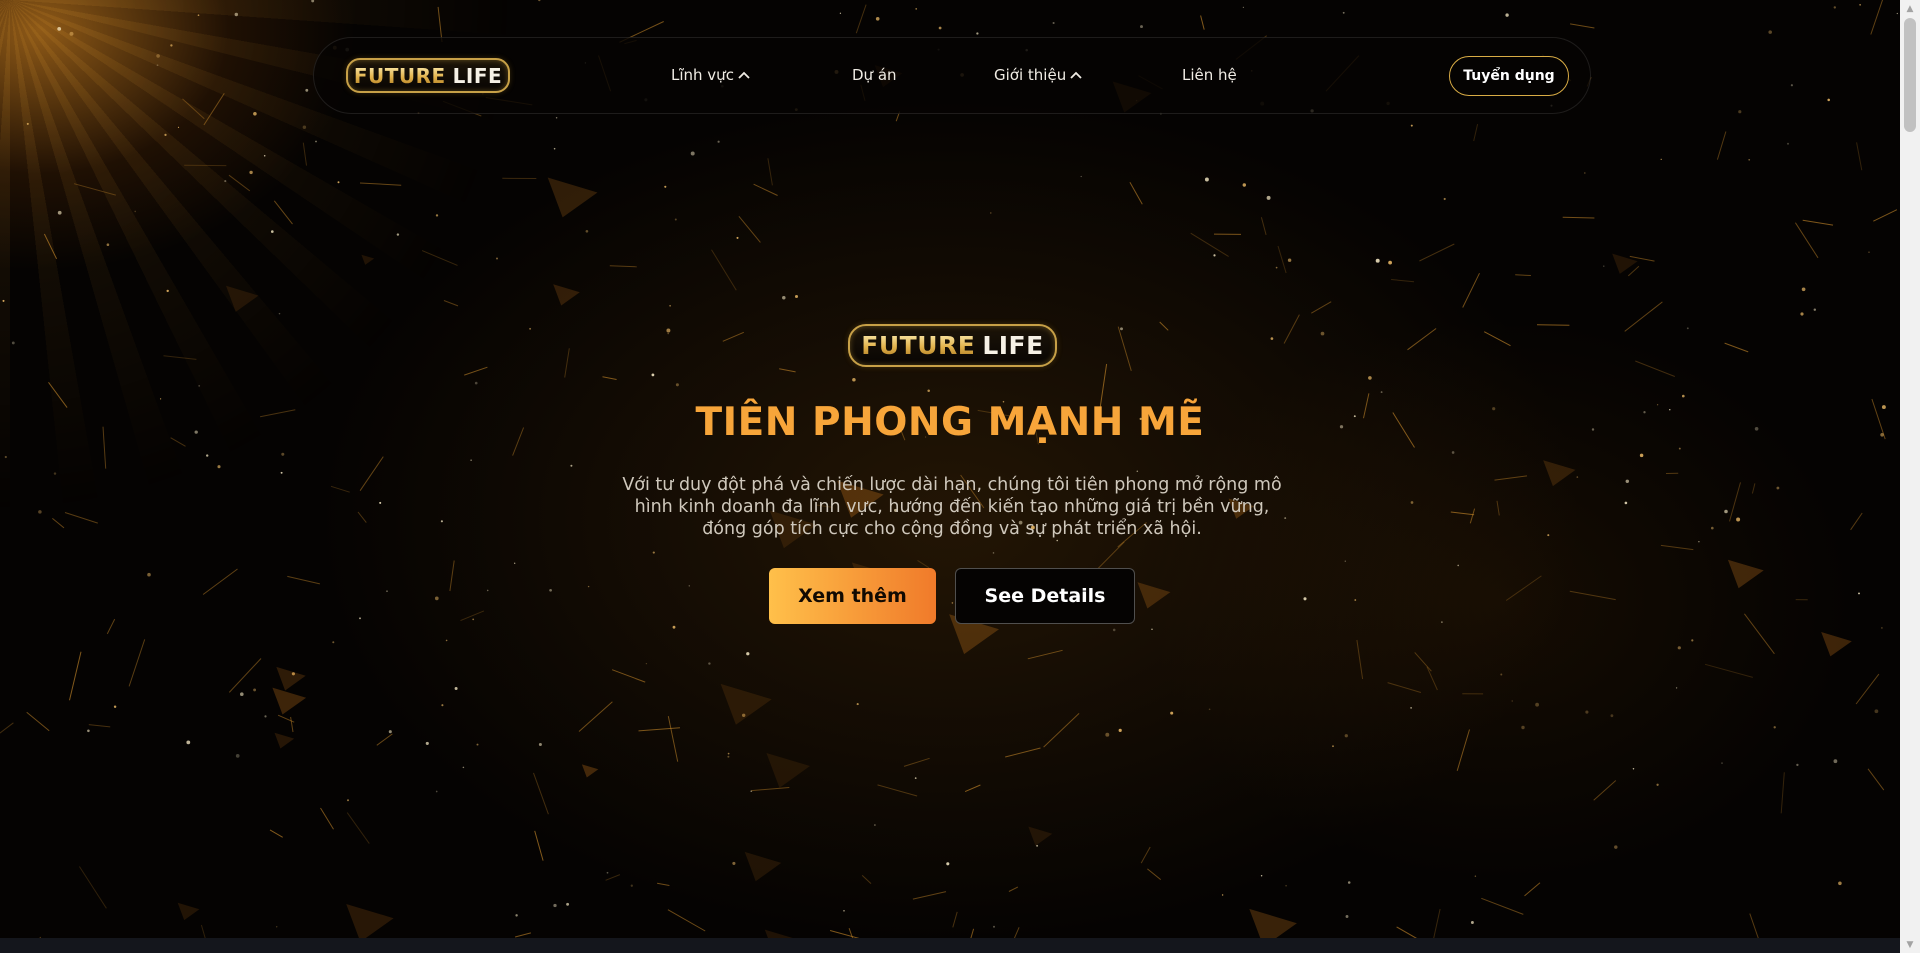 This screenshot has height=953, width=1920. I want to click on hero-logo: FUTURE LIFE, so click(952, 345).